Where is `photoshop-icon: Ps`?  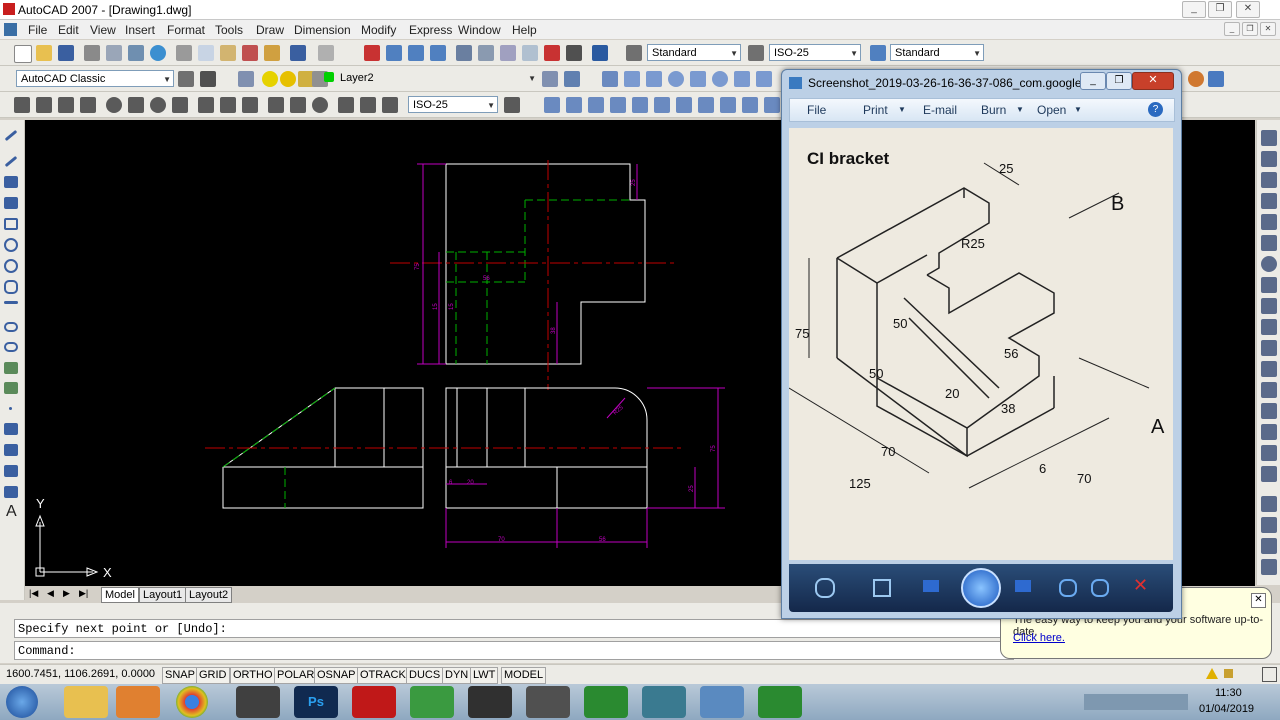
photoshop-icon: Ps is located at coordinates (316, 702).